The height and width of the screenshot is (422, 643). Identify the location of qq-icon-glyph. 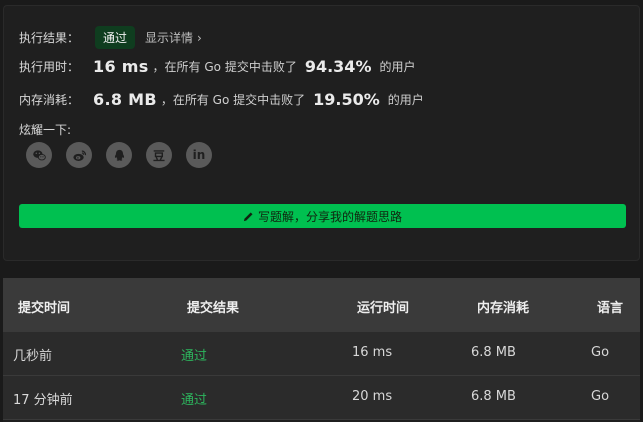
(119, 155).